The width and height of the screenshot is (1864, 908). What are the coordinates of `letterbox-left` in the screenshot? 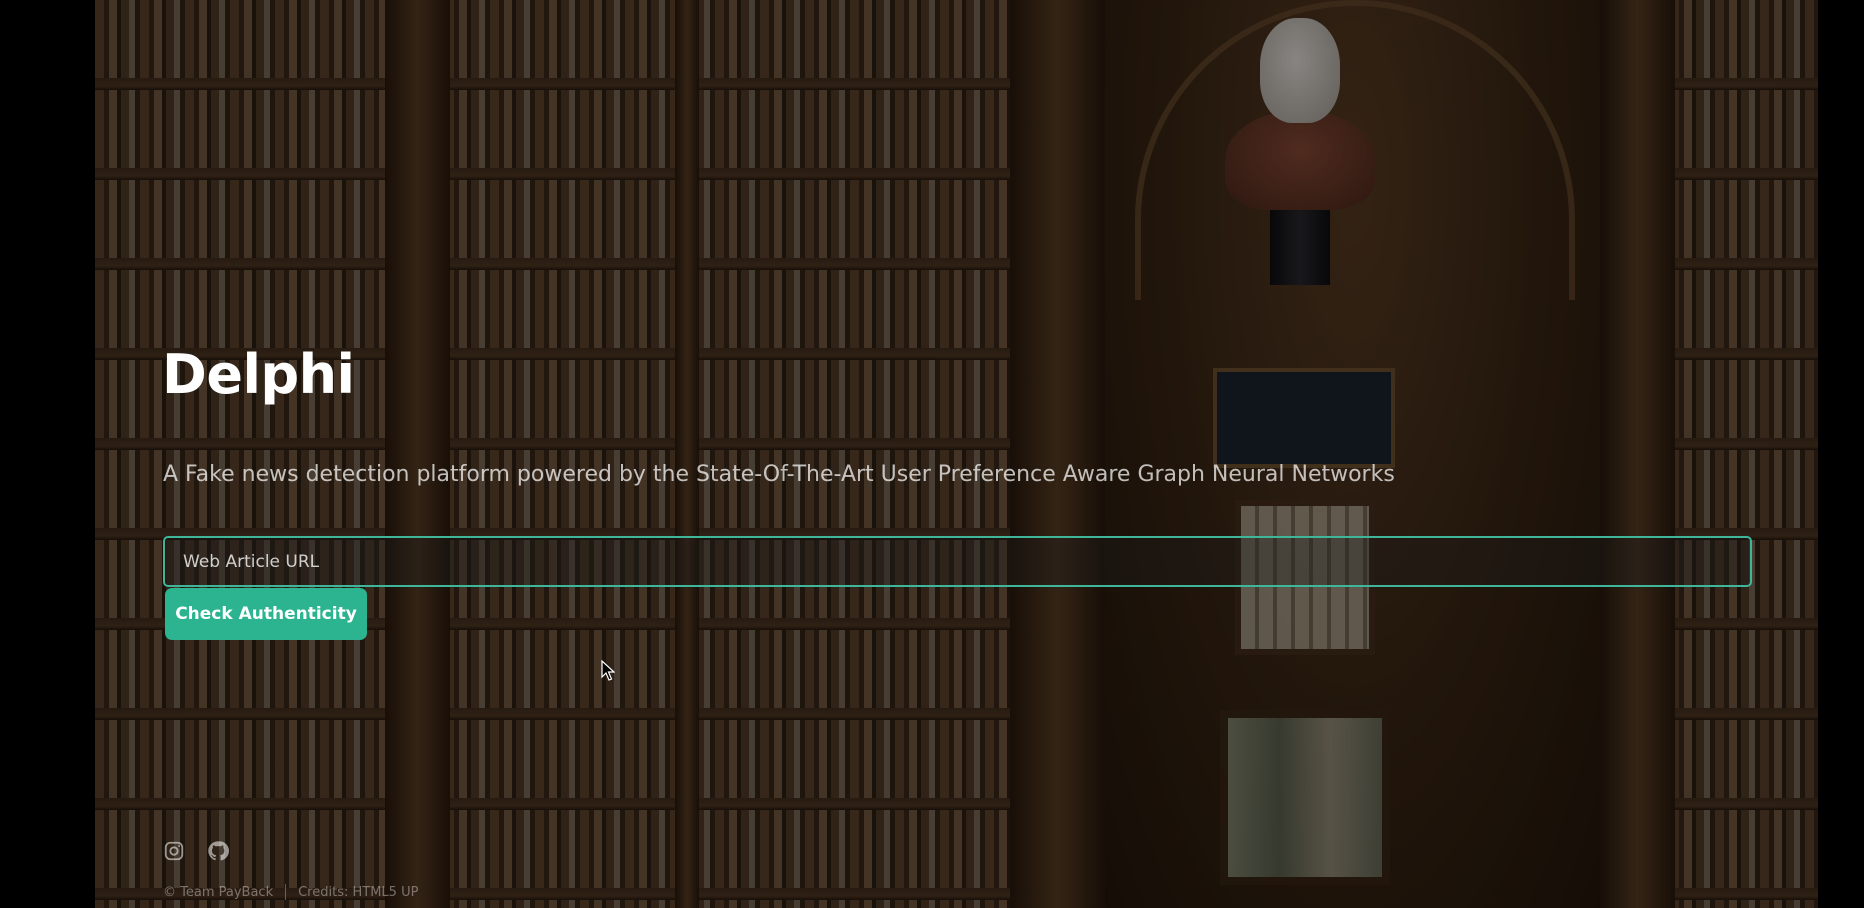 It's located at (47, 454).